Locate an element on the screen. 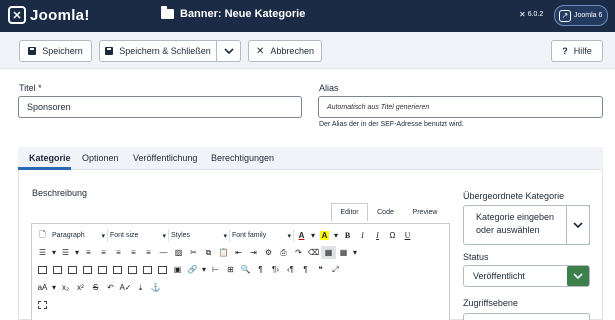  align-right-icon: ≡ is located at coordinates (133, 252).